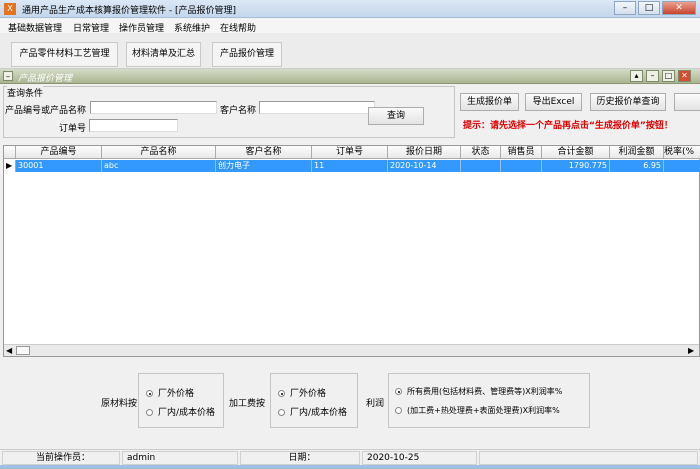 This screenshot has width=700, height=469. Describe the element at coordinates (350, 166) in the screenshot. I see `cell-order: 11` at that location.